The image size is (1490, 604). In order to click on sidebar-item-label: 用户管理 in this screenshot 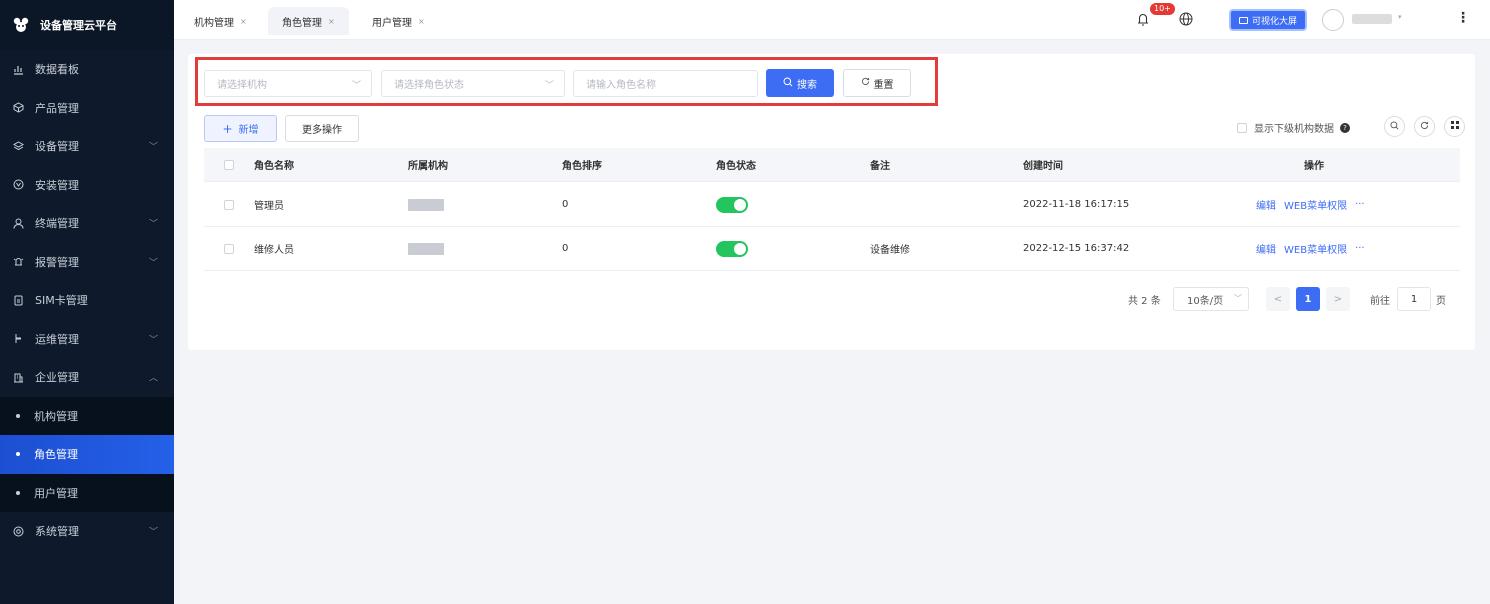, I will do `click(56, 493)`.